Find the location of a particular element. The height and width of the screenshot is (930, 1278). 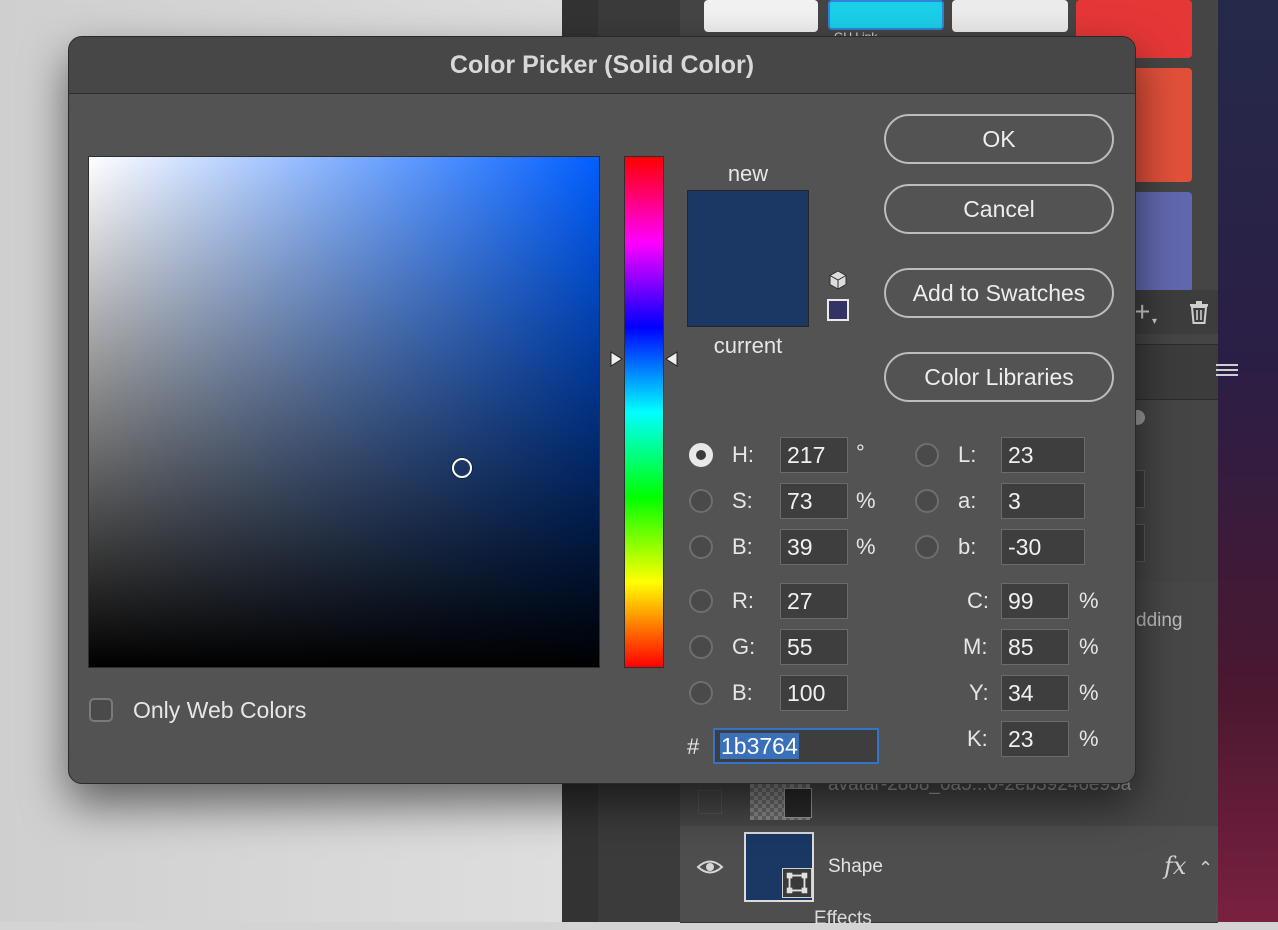

caret-down-icon: ▾ is located at coordinates (1155, 321).